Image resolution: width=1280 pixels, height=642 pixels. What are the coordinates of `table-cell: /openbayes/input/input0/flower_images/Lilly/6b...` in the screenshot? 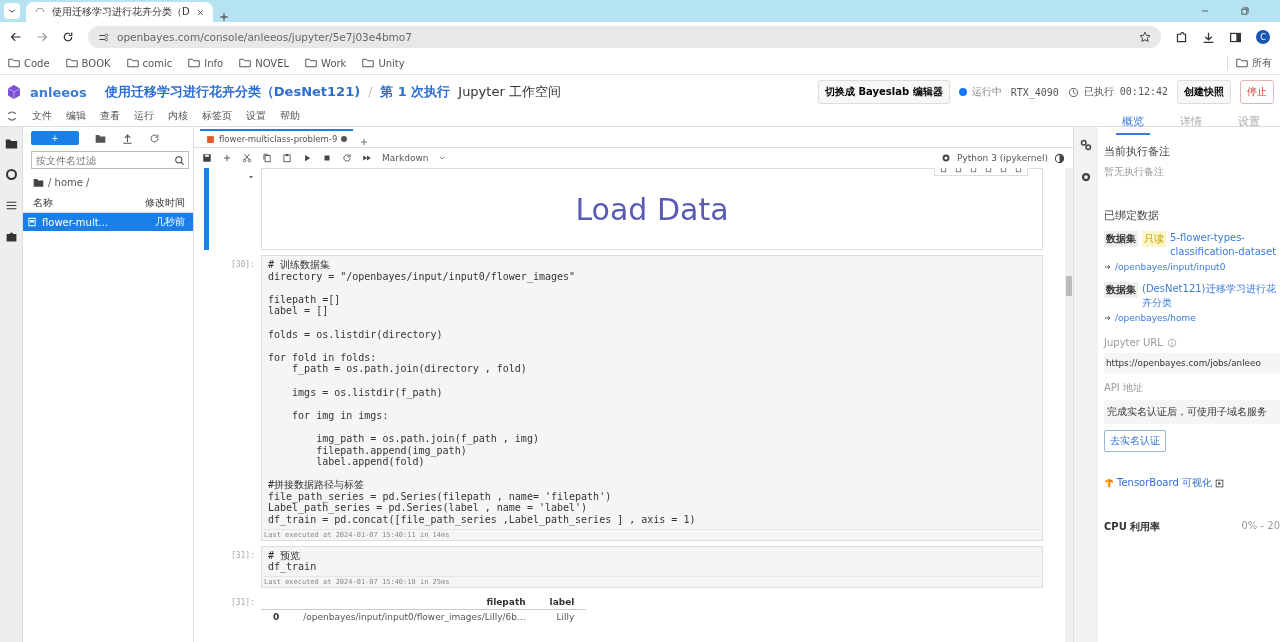 It's located at (414, 616).